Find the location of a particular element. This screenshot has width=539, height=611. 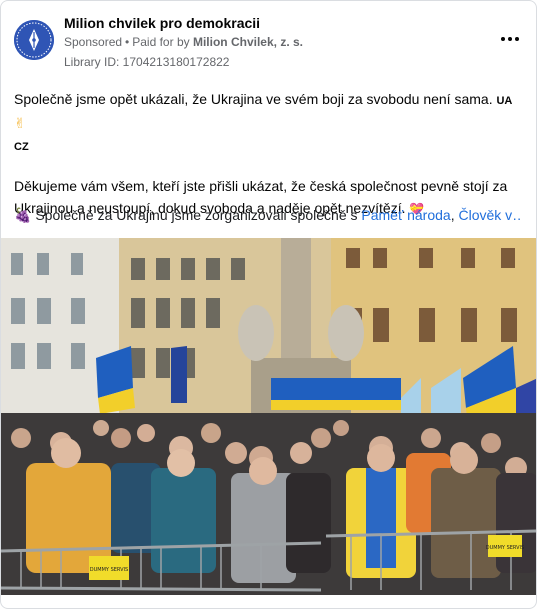

paid-for-by-name: Milion Chvilek, z. s. is located at coordinates (248, 42).